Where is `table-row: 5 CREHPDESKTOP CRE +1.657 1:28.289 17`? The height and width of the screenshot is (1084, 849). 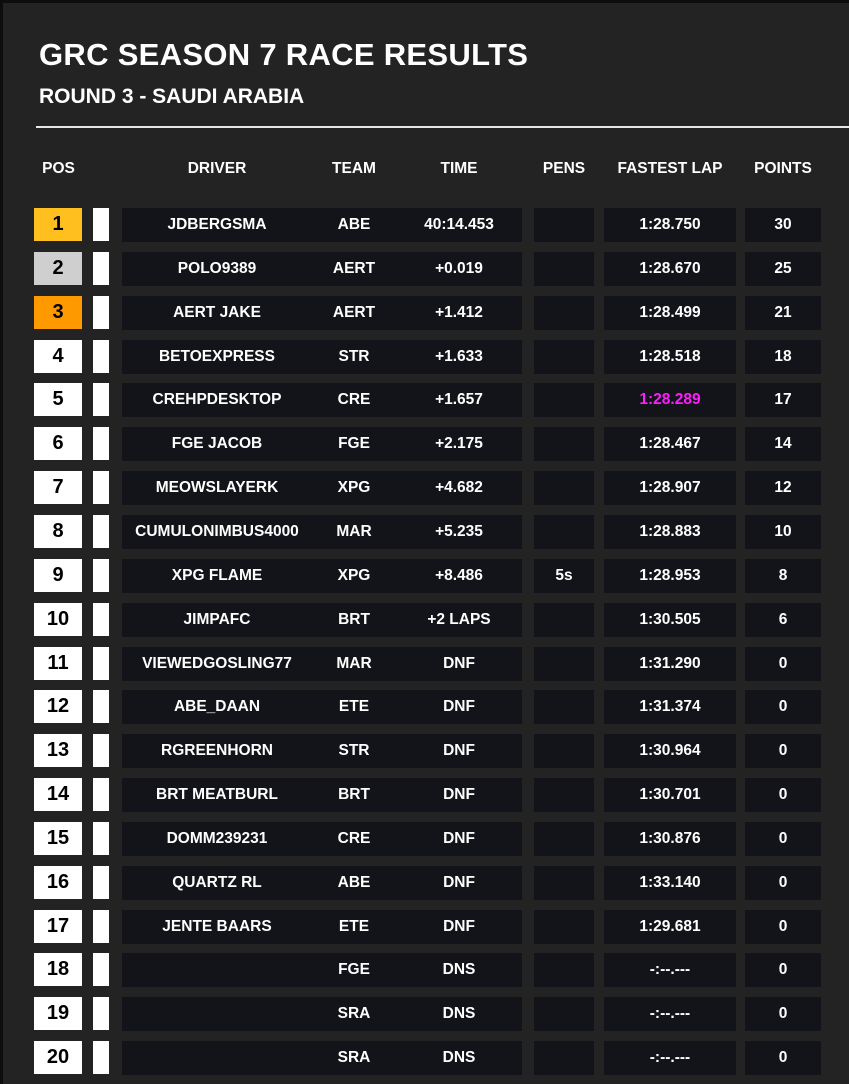 table-row: 5 CREHPDESKTOP CRE +1.657 1:28.289 17 is located at coordinates (426, 400).